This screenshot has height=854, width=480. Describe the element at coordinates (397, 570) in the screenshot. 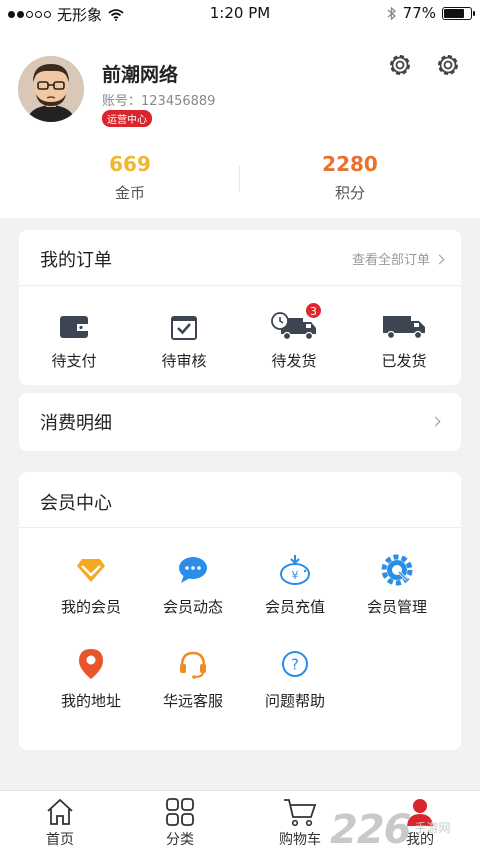

I see `gear-wrench-icon` at that location.